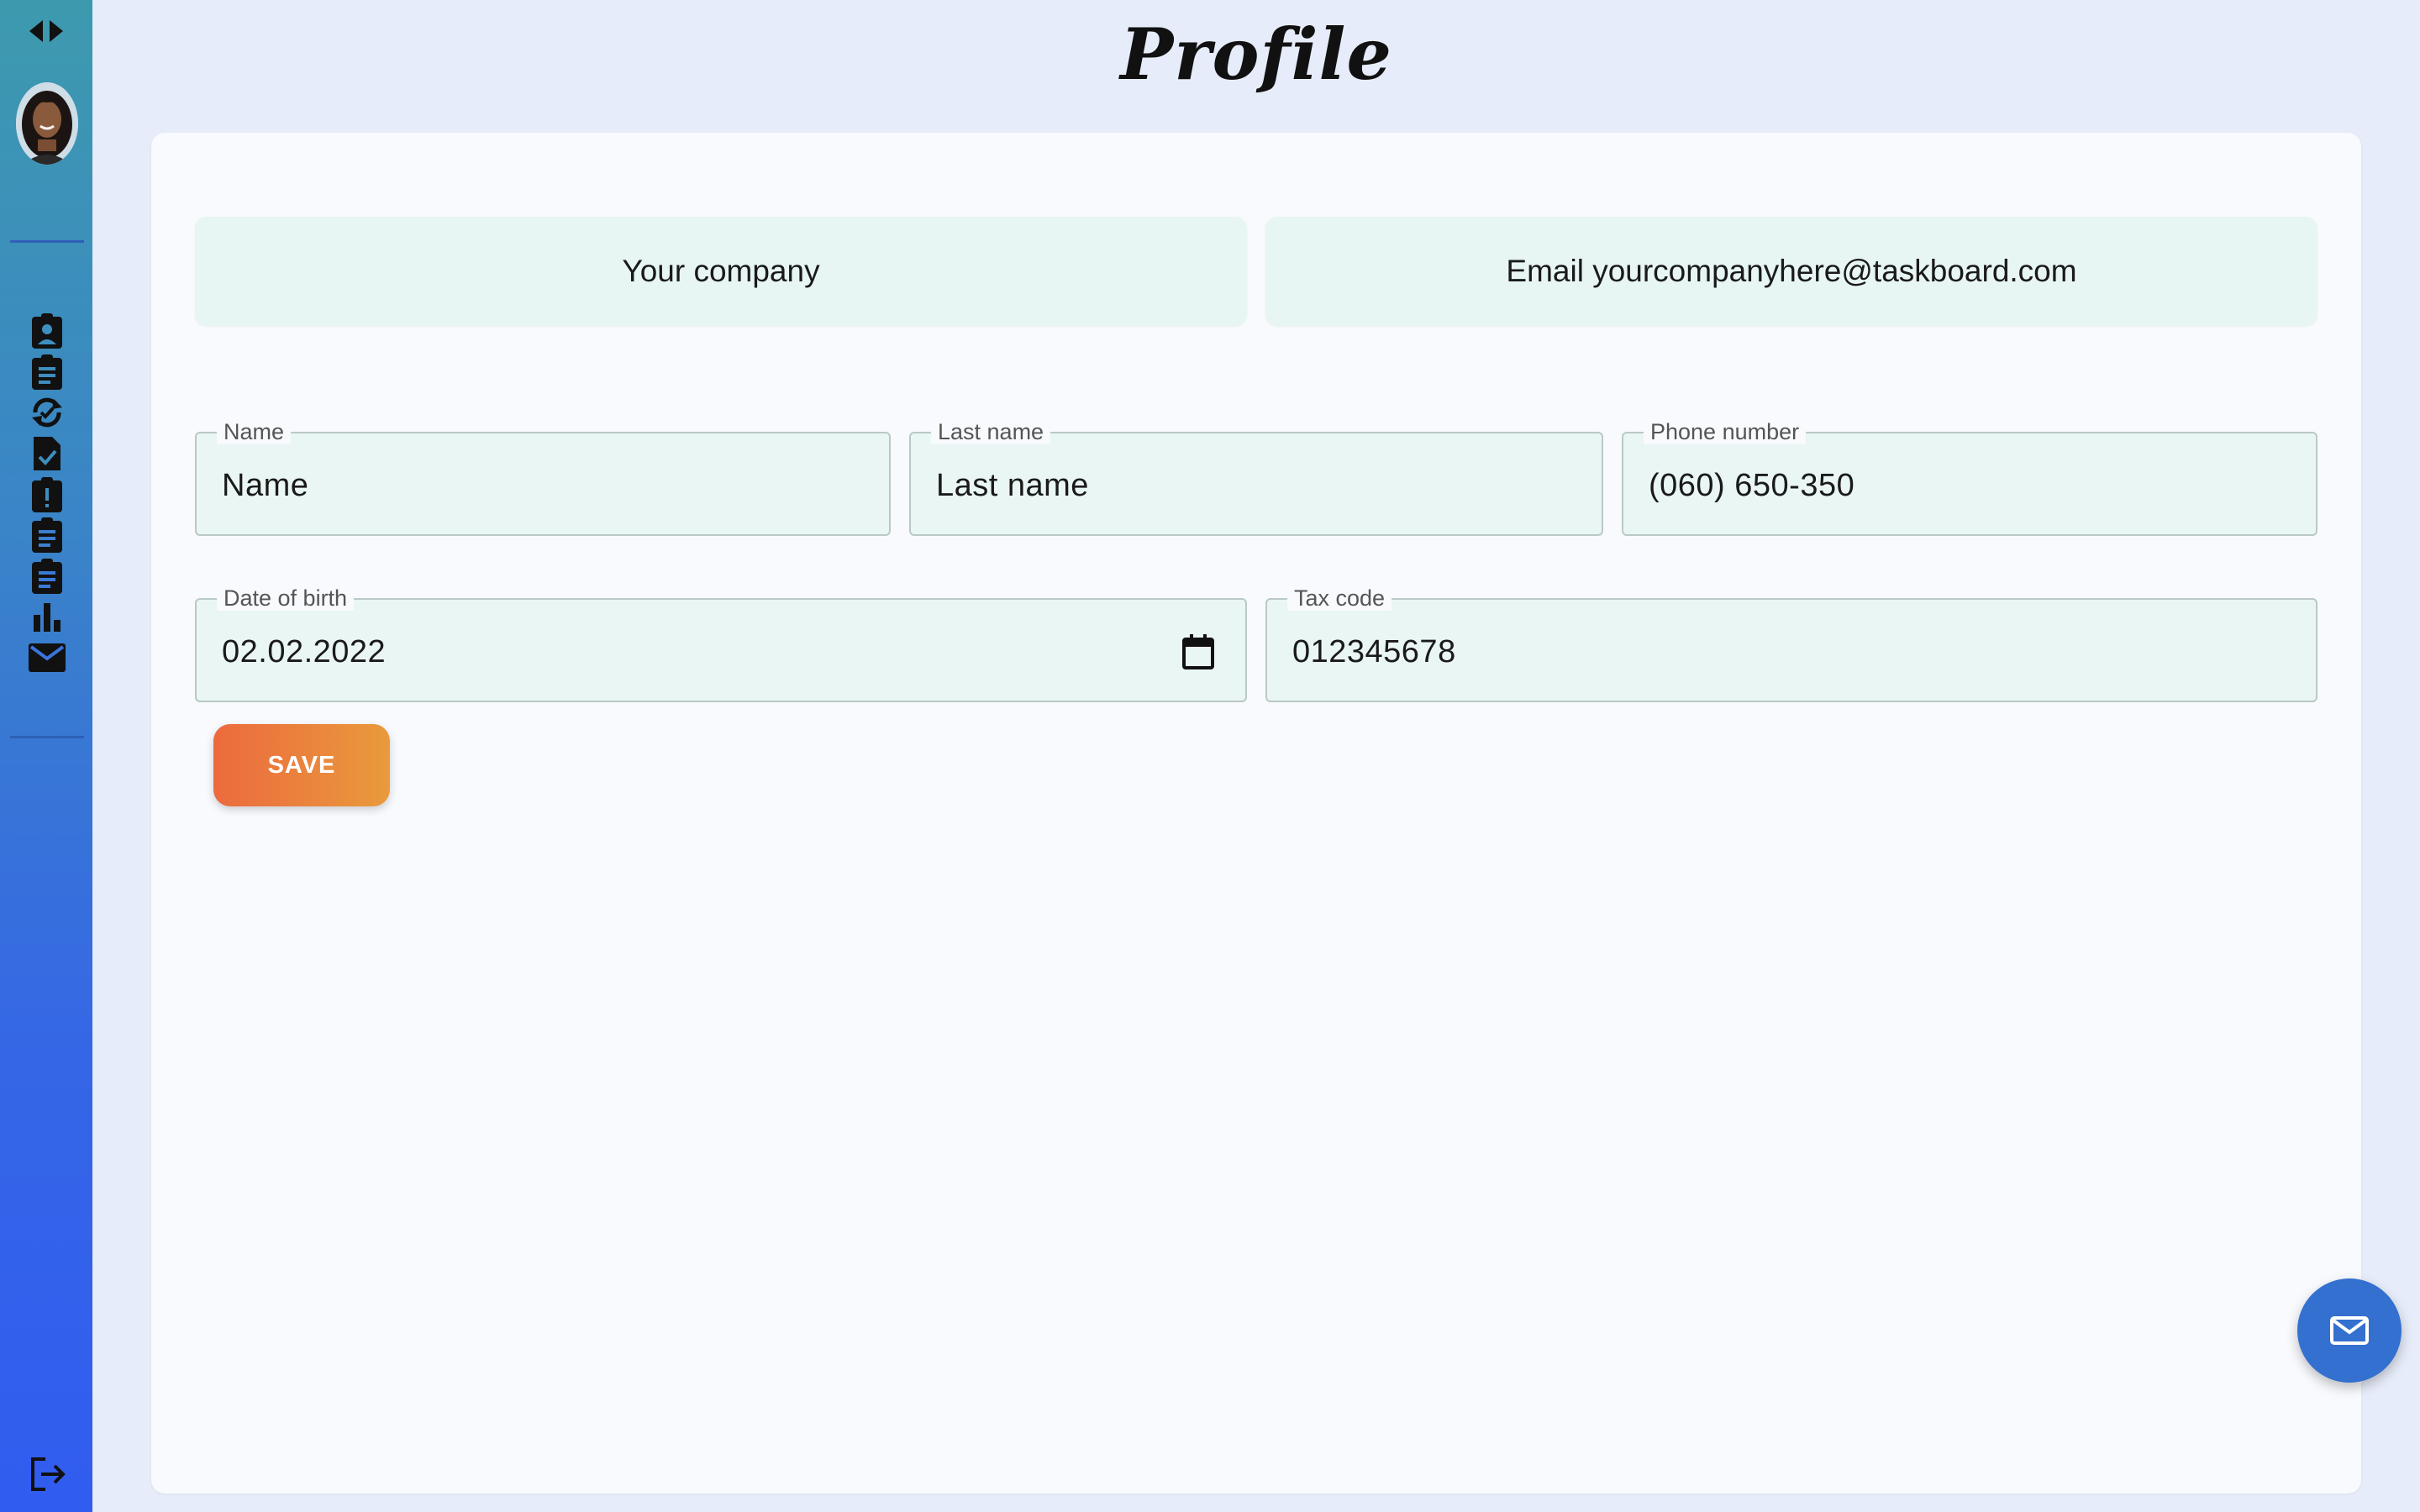  What do you see at coordinates (265, 485) in the screenshot?
I see `name-input: Name` at bounding box center [265, 485].